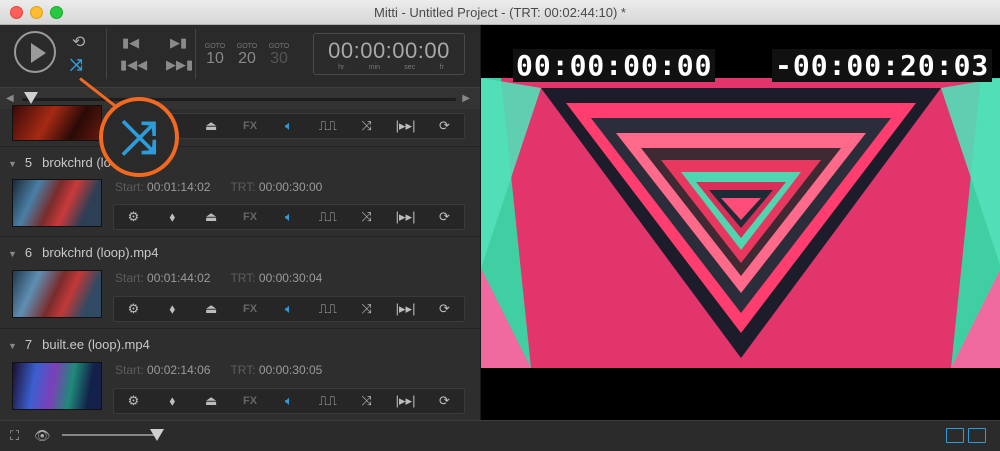 The height and width of the screenshot is (451, 1000). Describe the element at coordinates (882, 65) in the screenshot. I see `remaining-timecode: -00:00:20:03` at that location.